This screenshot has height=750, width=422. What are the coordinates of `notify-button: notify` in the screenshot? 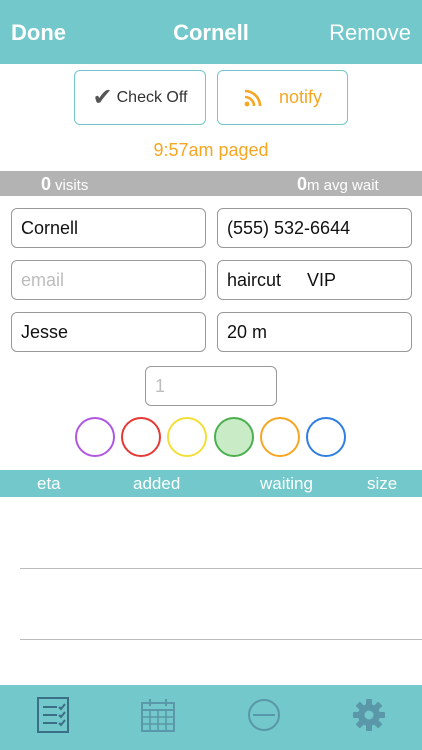 It's located at (282, 97).